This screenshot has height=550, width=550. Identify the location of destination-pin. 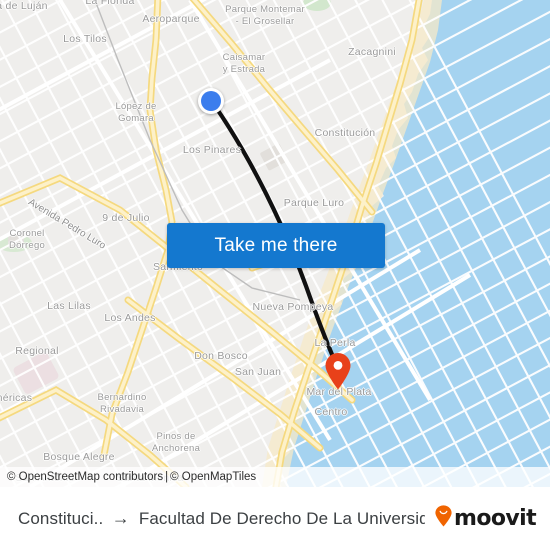
(338, 371).